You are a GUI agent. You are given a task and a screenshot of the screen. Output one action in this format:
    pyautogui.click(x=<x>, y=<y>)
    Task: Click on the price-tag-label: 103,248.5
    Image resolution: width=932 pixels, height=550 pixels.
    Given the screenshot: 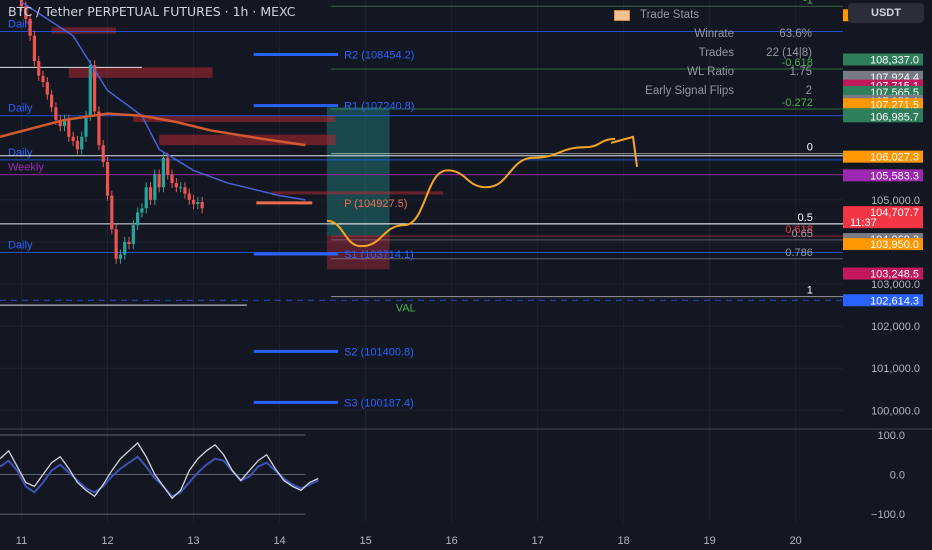 What is the action you would take?
    pyautogui.click(x=894, y=275)
    